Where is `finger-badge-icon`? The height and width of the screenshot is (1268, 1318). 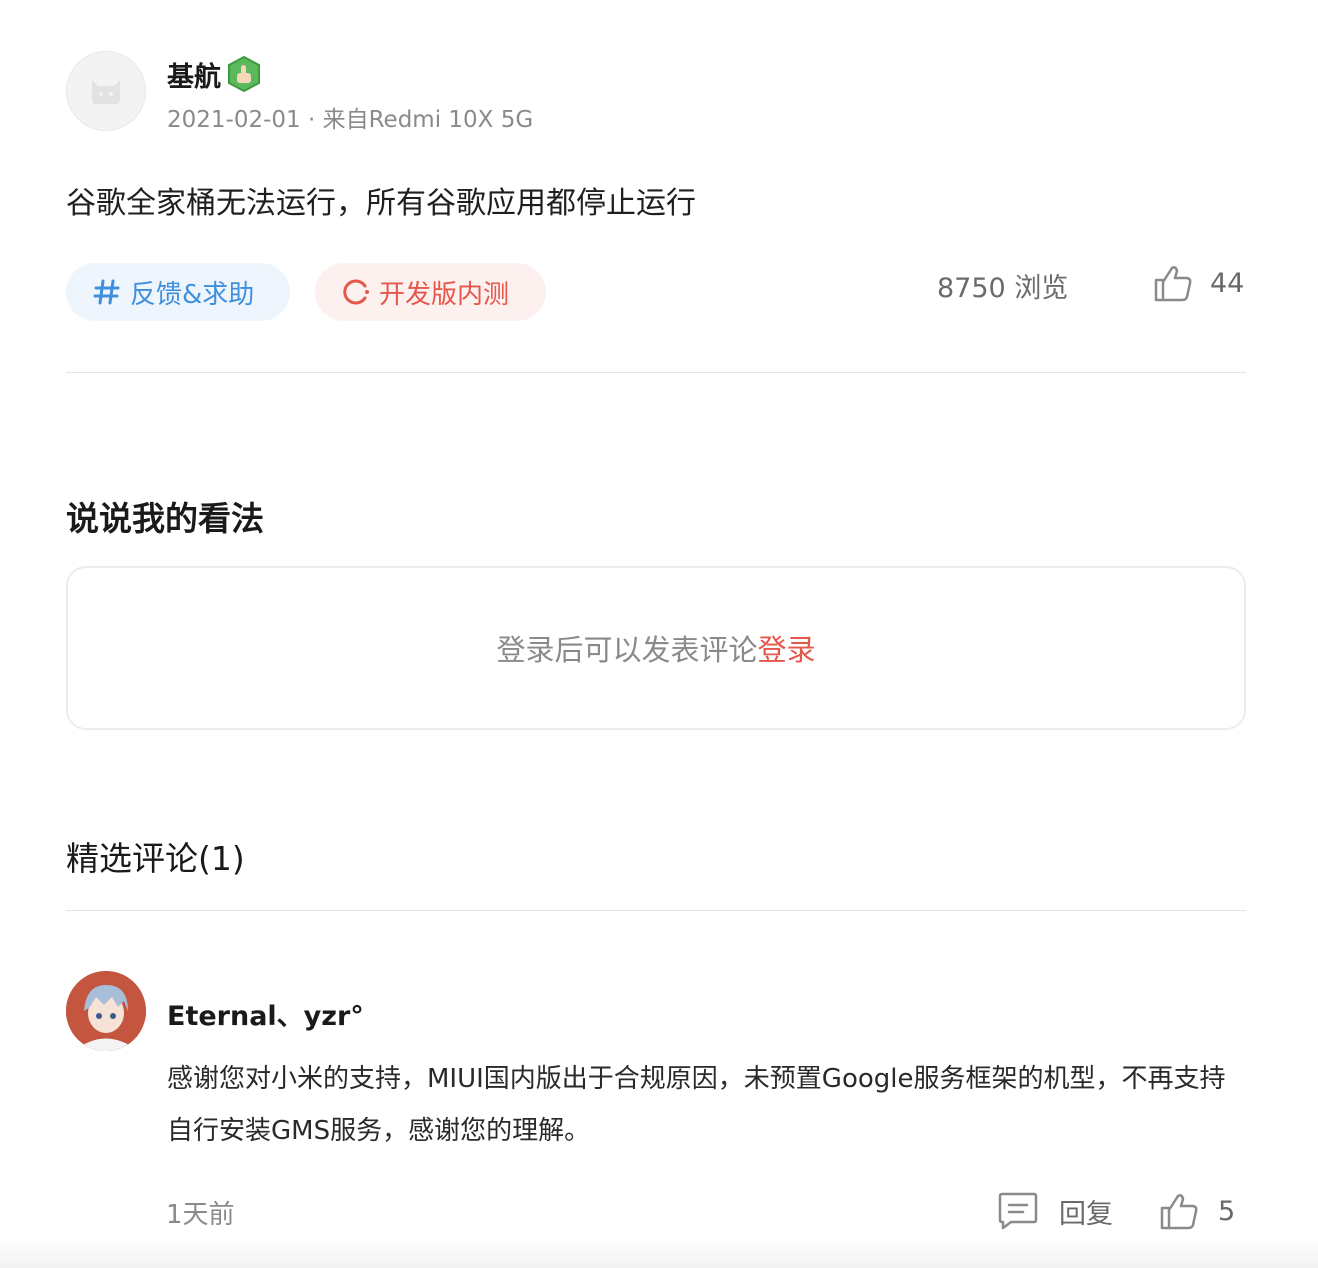
finger-badge-icon is located at coordinates (244, 74).